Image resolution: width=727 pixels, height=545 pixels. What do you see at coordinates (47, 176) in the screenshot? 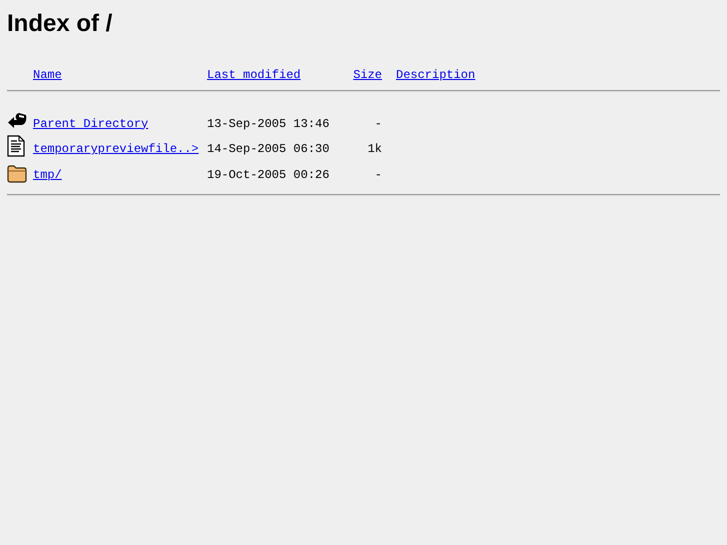
I see `file-link: tmp/` at bounding box center [47, 176].